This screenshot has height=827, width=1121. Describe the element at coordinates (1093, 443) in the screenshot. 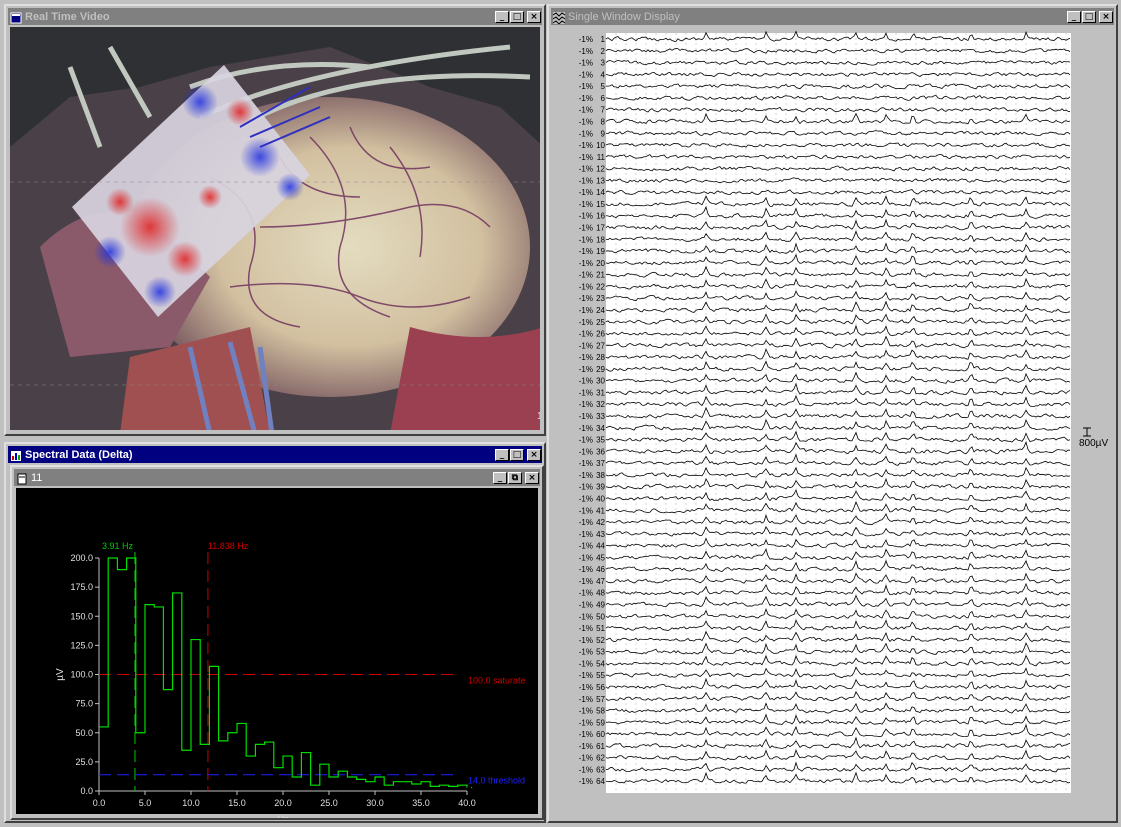

I see `scale-label: 800µV` at that location.